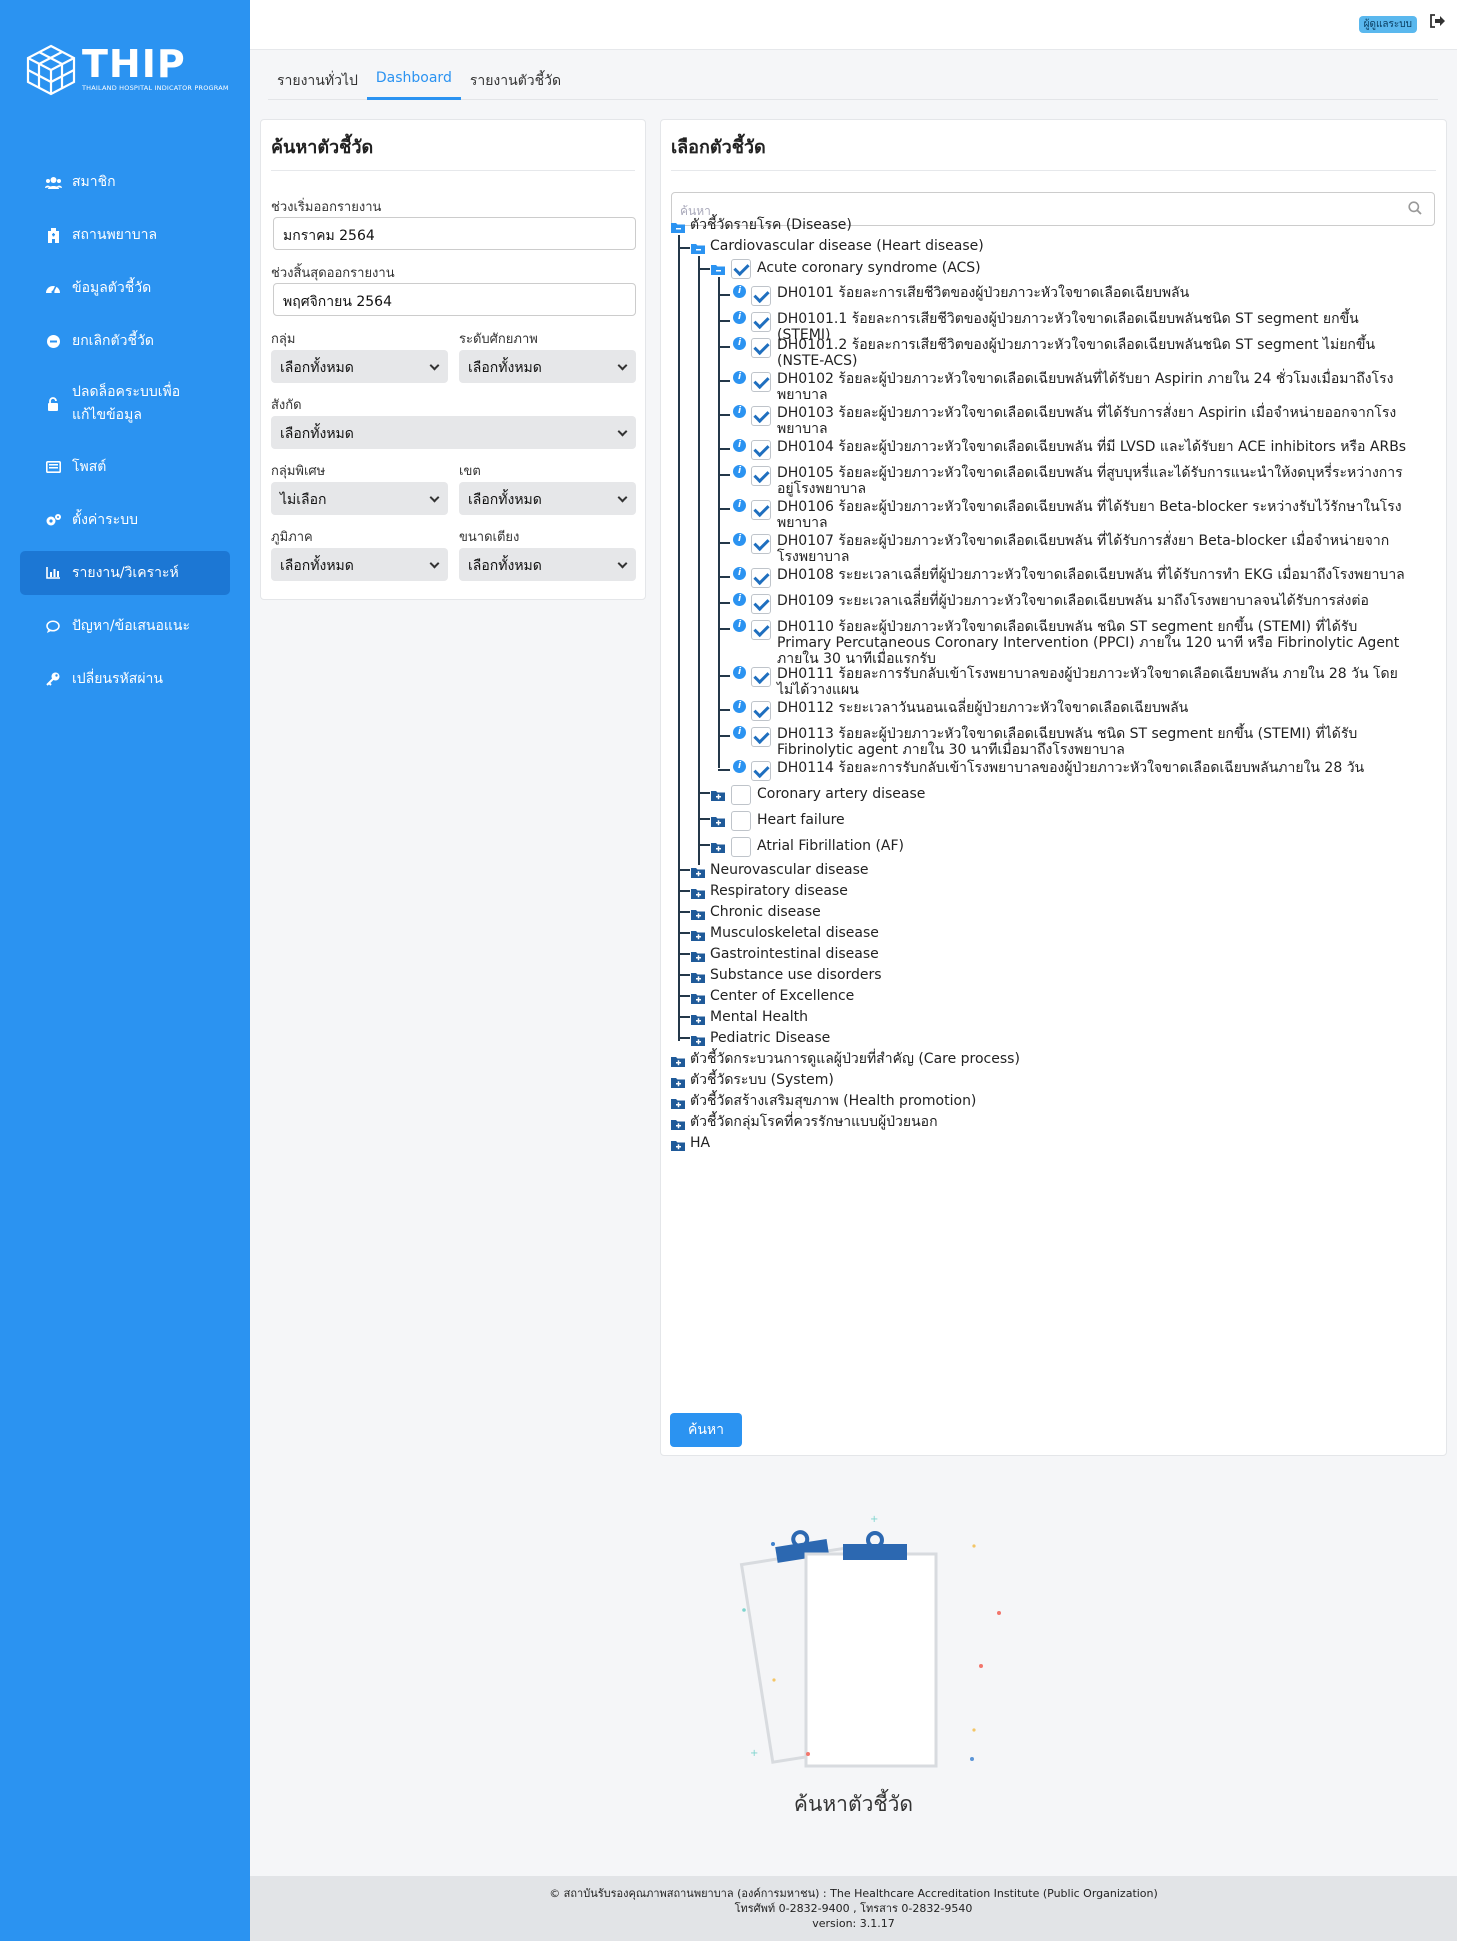  I want to click on affiliation-select: เลือกทั้งหมด, so click(453, 432).